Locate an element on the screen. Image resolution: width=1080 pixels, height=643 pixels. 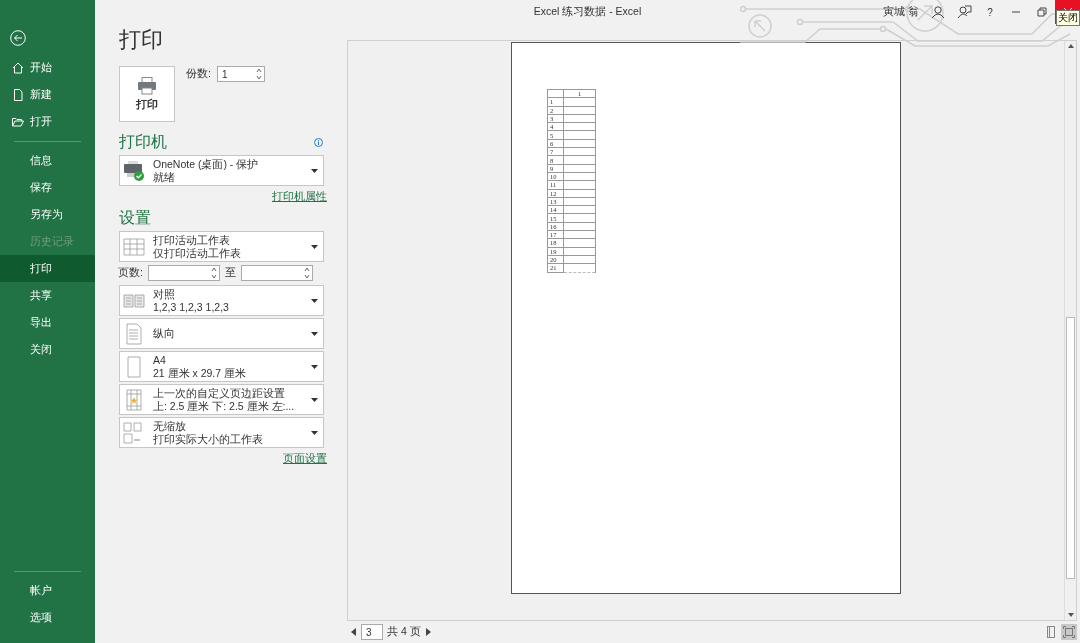
sheet-icon is located at coordinates (134, 246).